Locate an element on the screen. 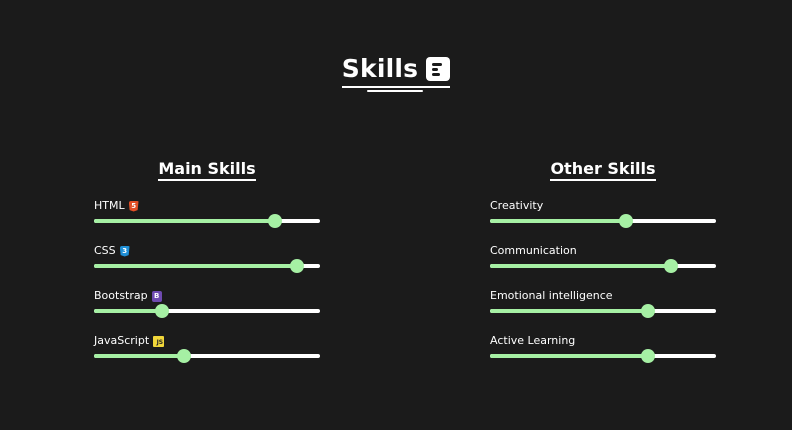  skill-label: CSS is located at coordinates (105, 250).